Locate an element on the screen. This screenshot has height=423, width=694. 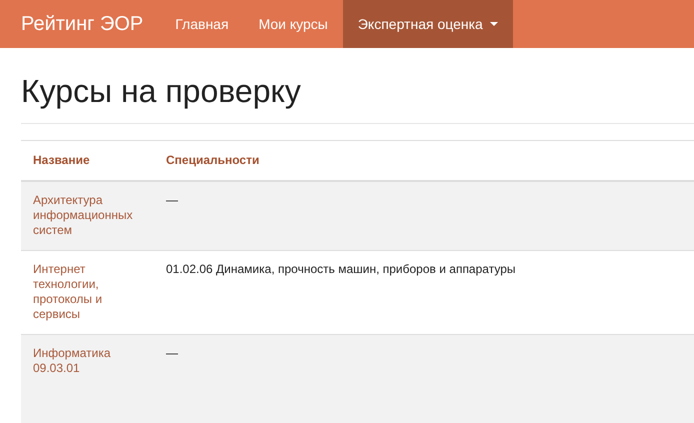
brand-link: Рейтинг ЭОР is located at coordinates (82, 24).